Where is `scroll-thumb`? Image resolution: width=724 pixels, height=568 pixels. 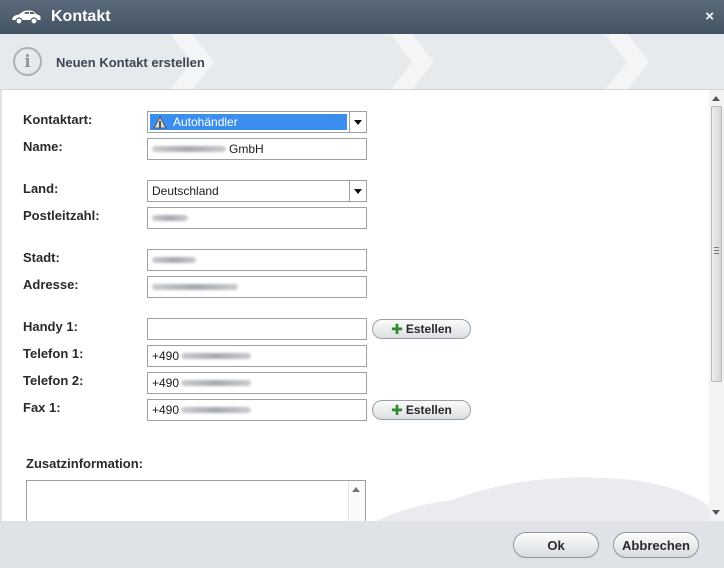
scroll-thumb is located at coordinates (716, 244).